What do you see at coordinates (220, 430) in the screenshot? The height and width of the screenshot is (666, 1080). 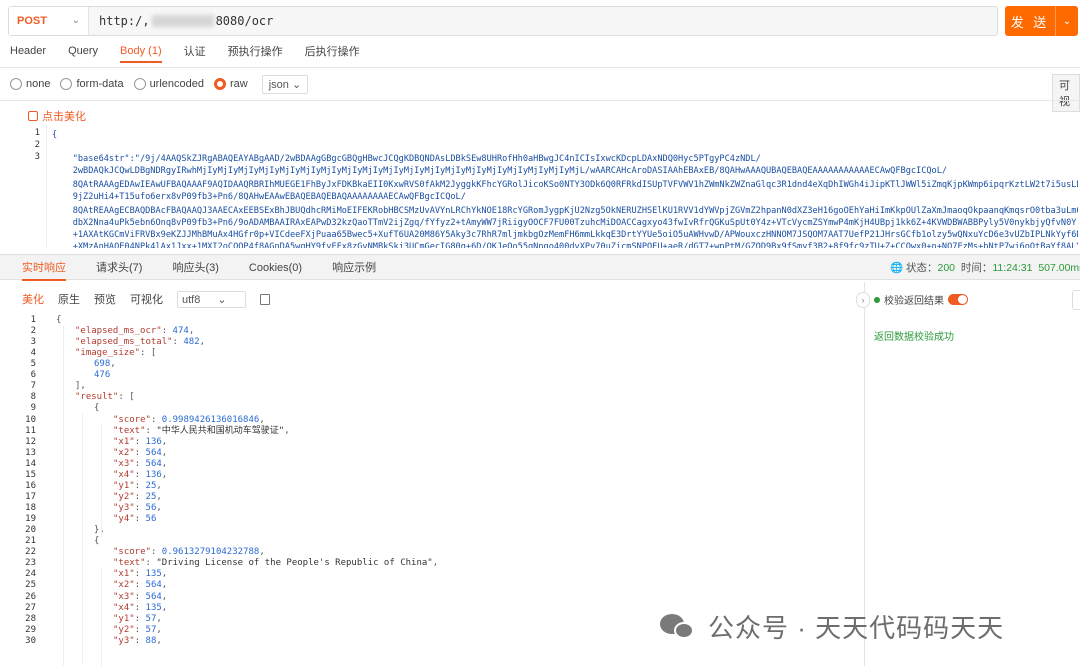 I see `json-value: "中华人民共和国机动车驾驶证"` at bounding box center [220, 430].